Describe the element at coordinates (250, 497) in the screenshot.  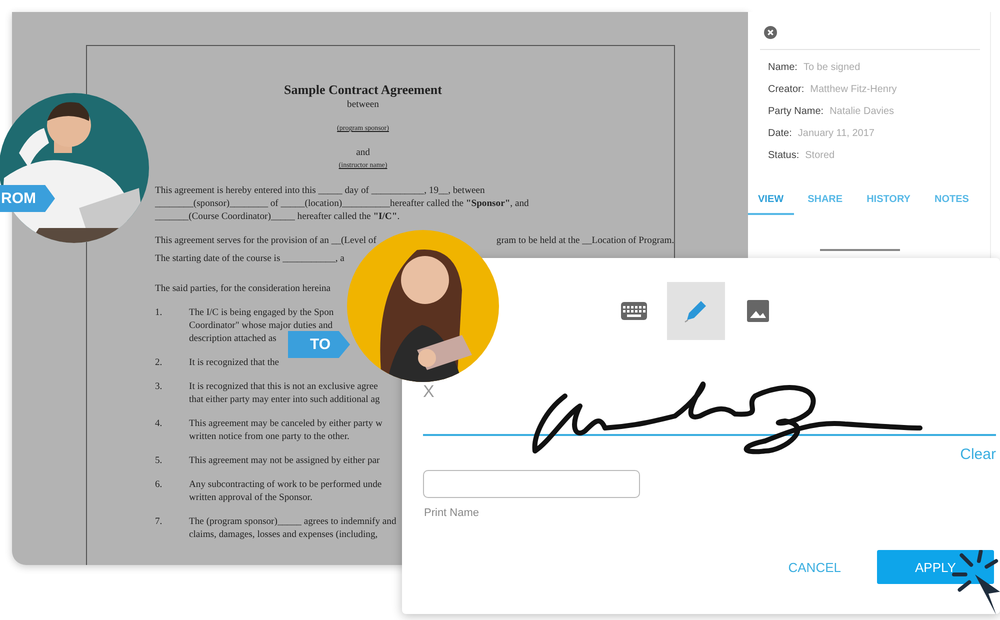
I see `document-text: written approval of the Sponsor.` at that location.